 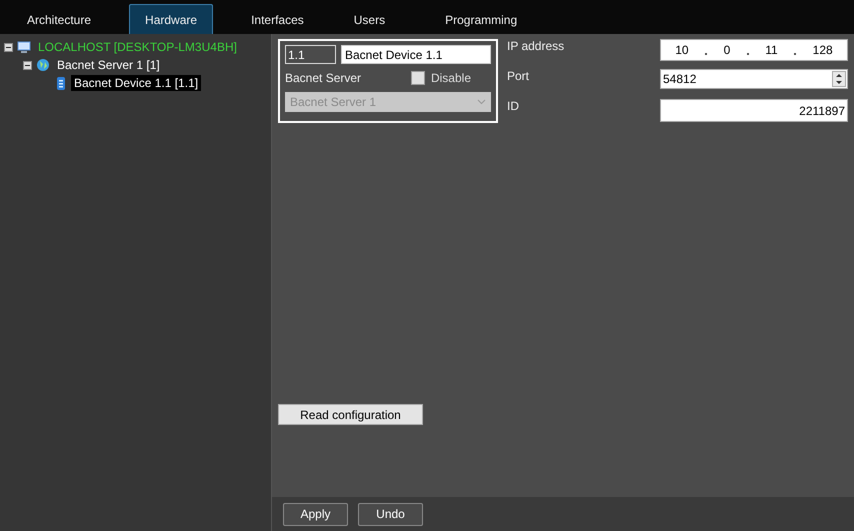 What do you see at coordinates (518, 76) in the screenshot?
I see `field-label: Port` at bounding box center [518, 76].